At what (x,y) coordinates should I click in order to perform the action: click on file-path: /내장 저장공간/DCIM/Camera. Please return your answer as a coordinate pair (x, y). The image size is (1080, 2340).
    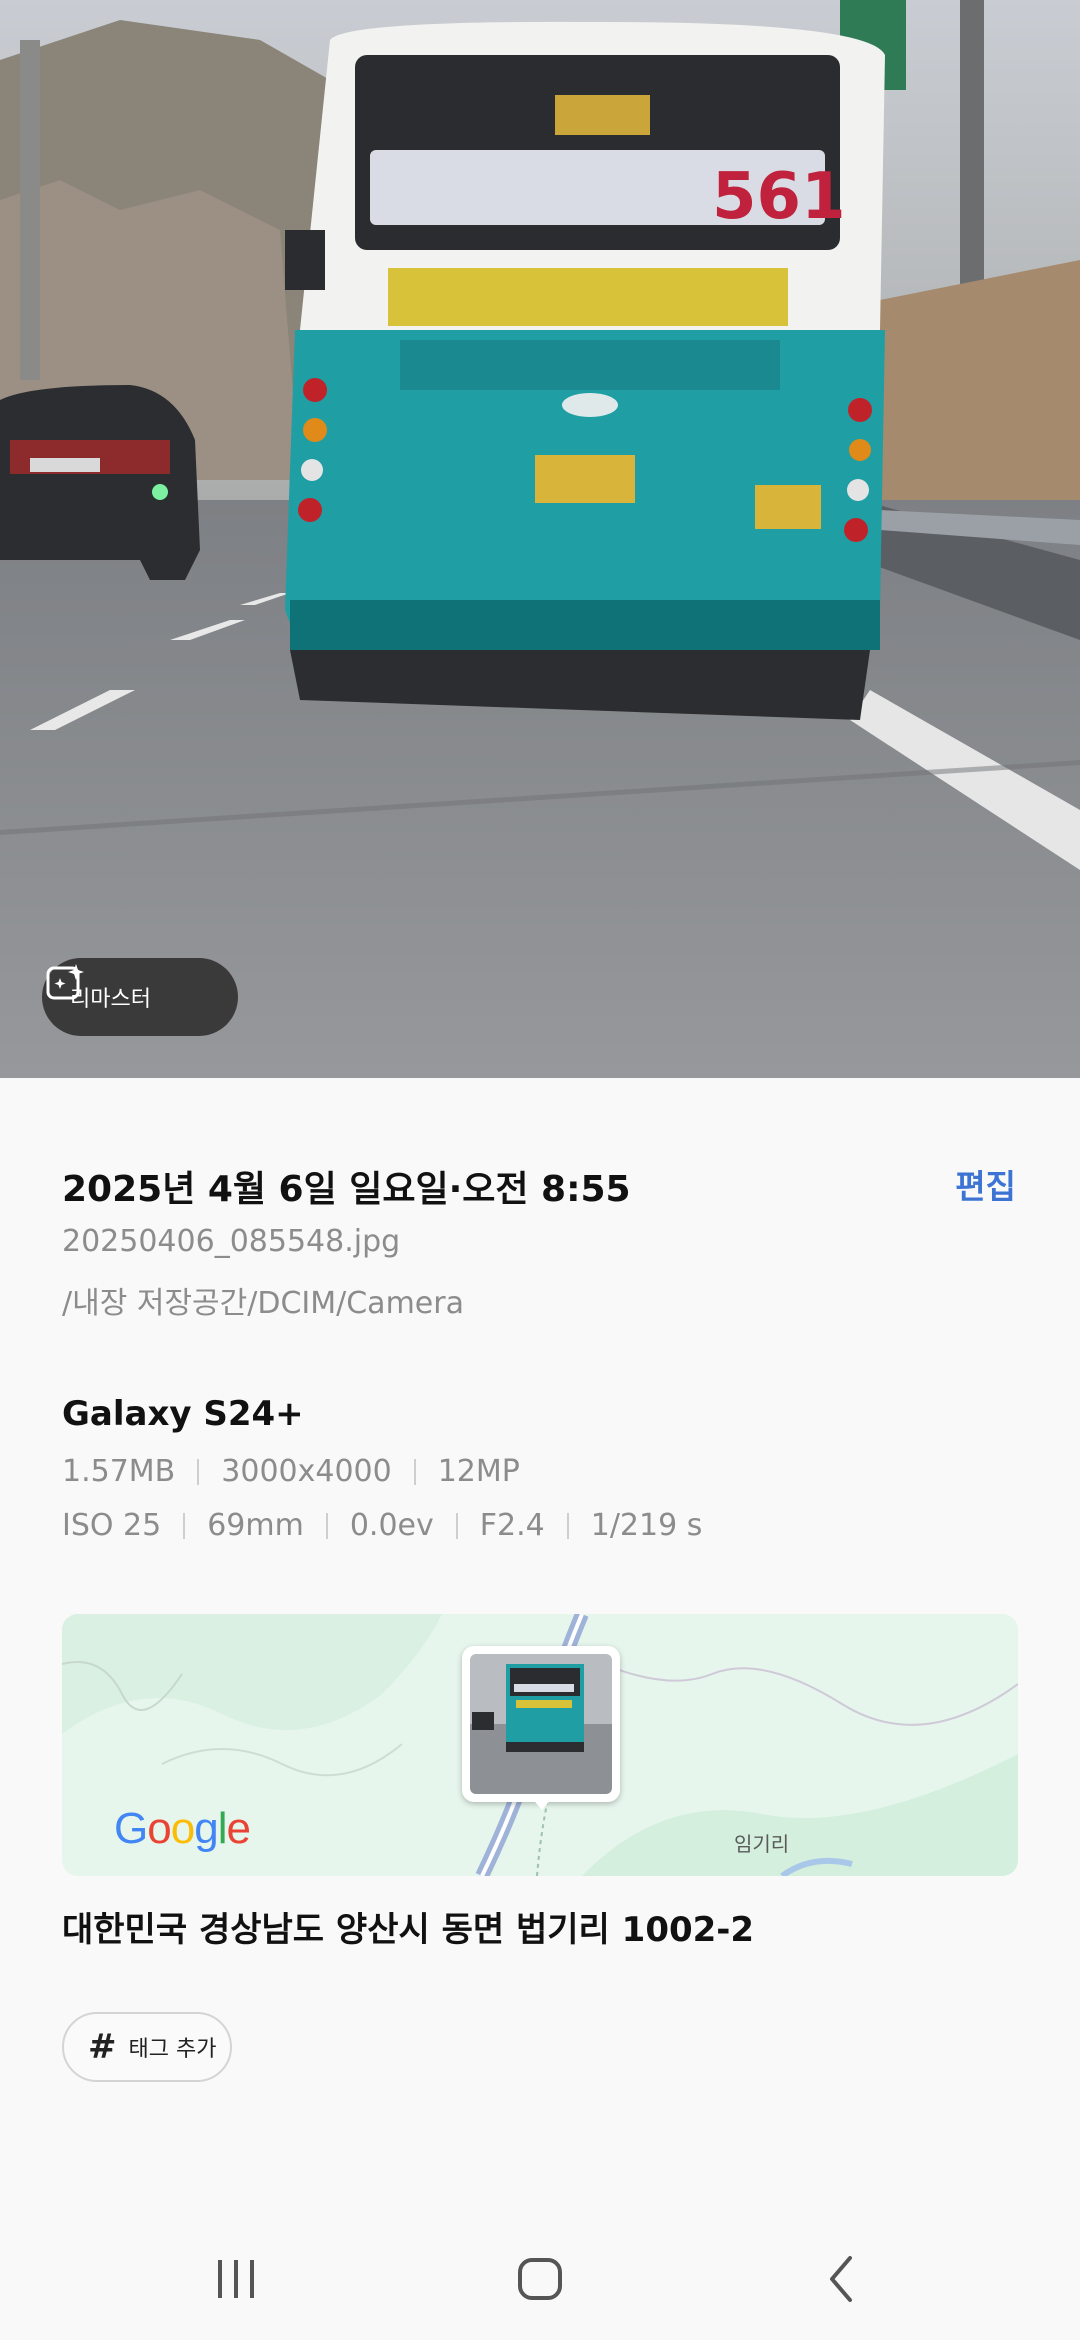
    Looking at the image, I should click on (263, 1303).